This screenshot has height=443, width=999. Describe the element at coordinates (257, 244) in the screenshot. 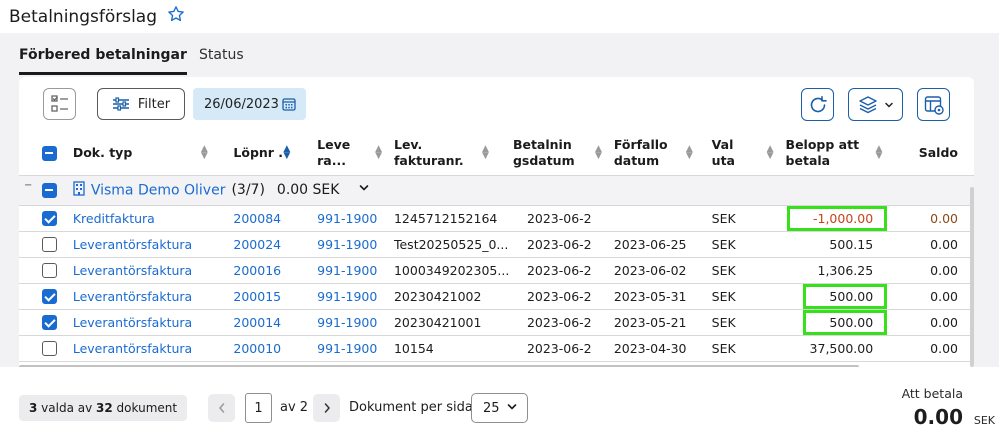

I see `lopnr-link: 200024` at that location.